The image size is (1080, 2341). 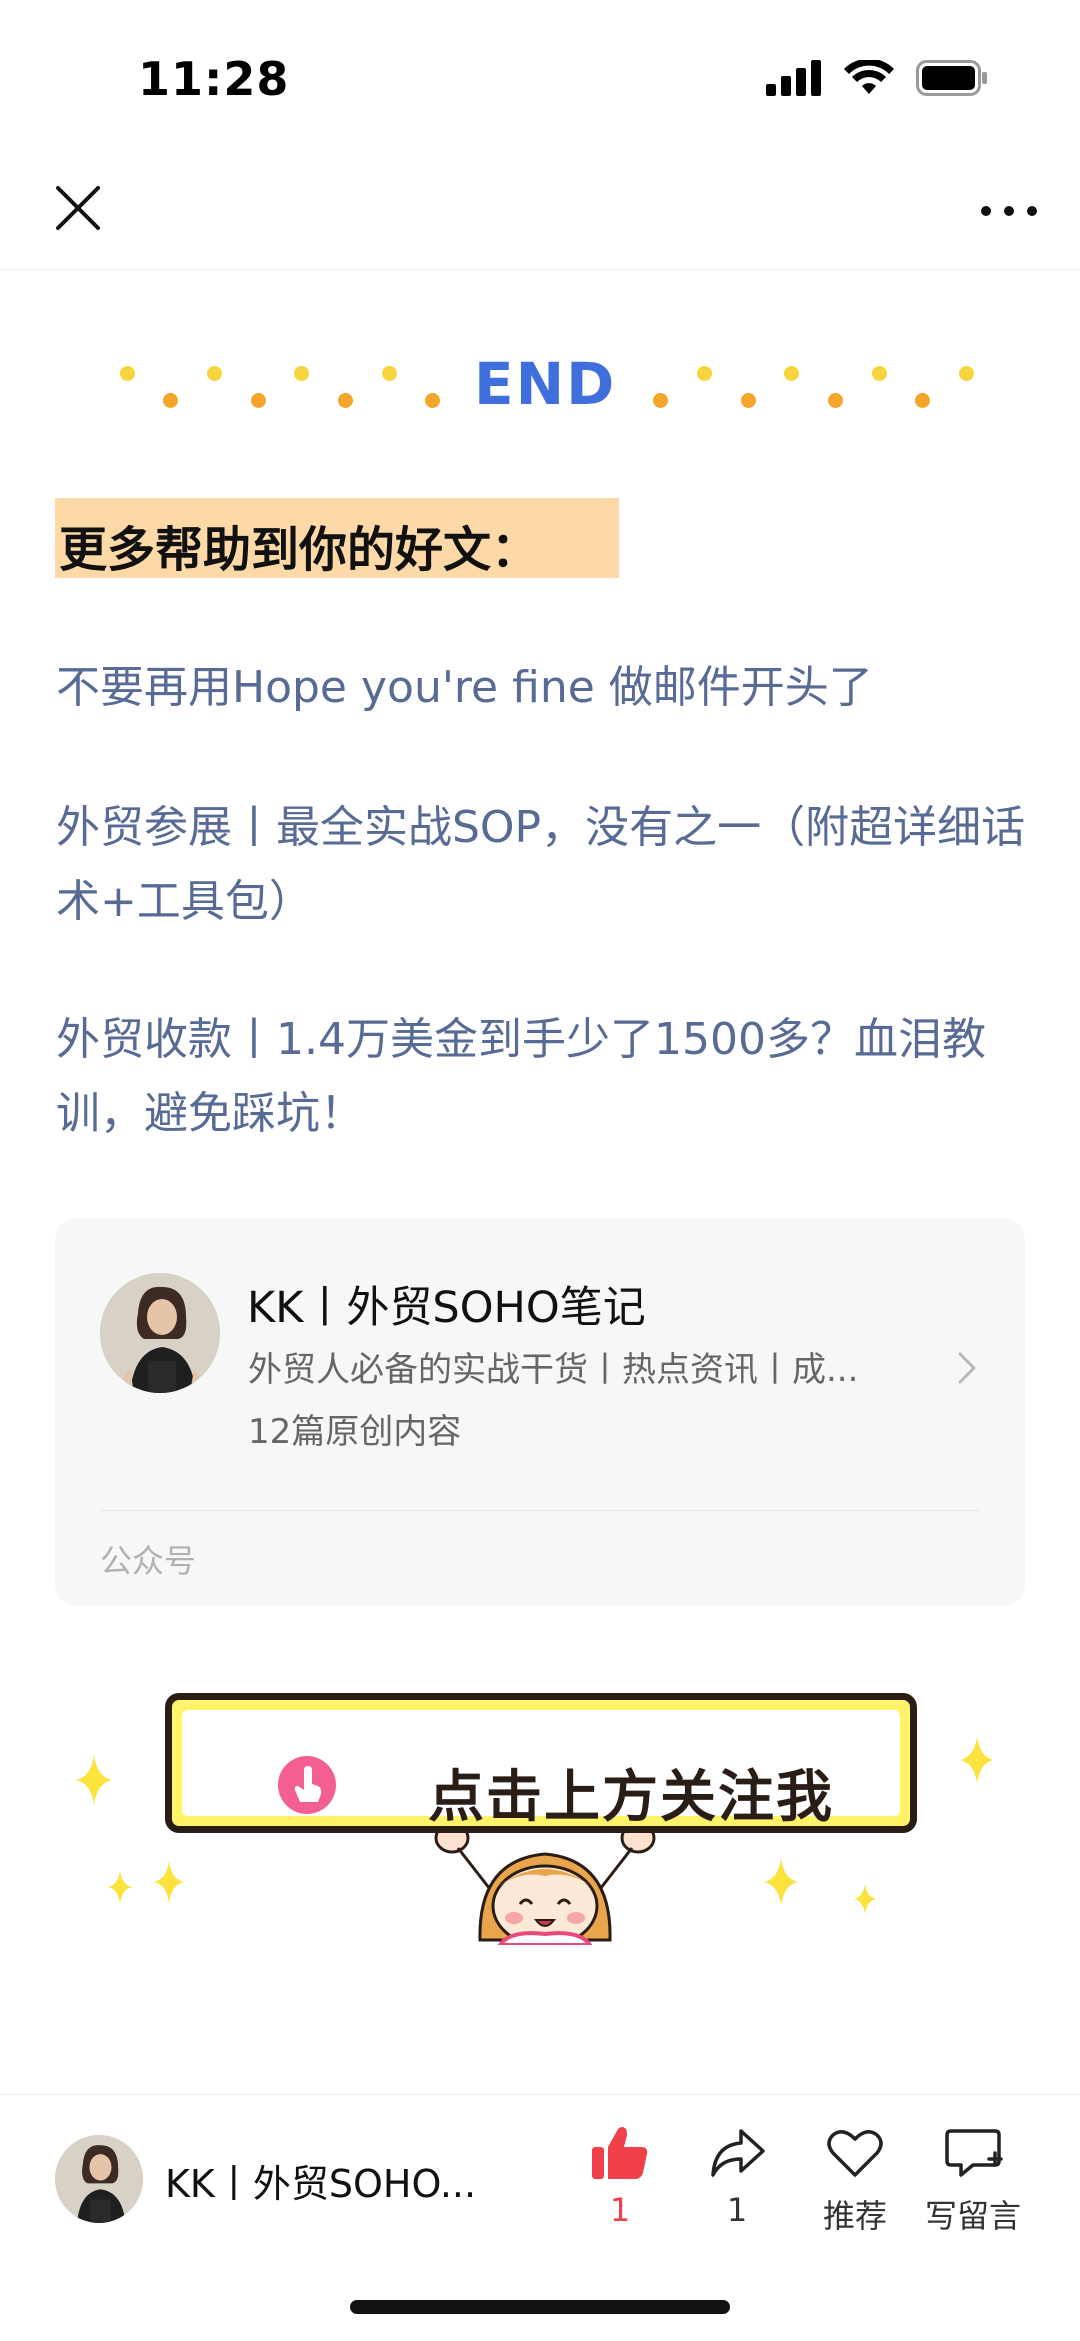 I want to click on follow-text: 点击上方关注我, so click(x=631, y=1797).